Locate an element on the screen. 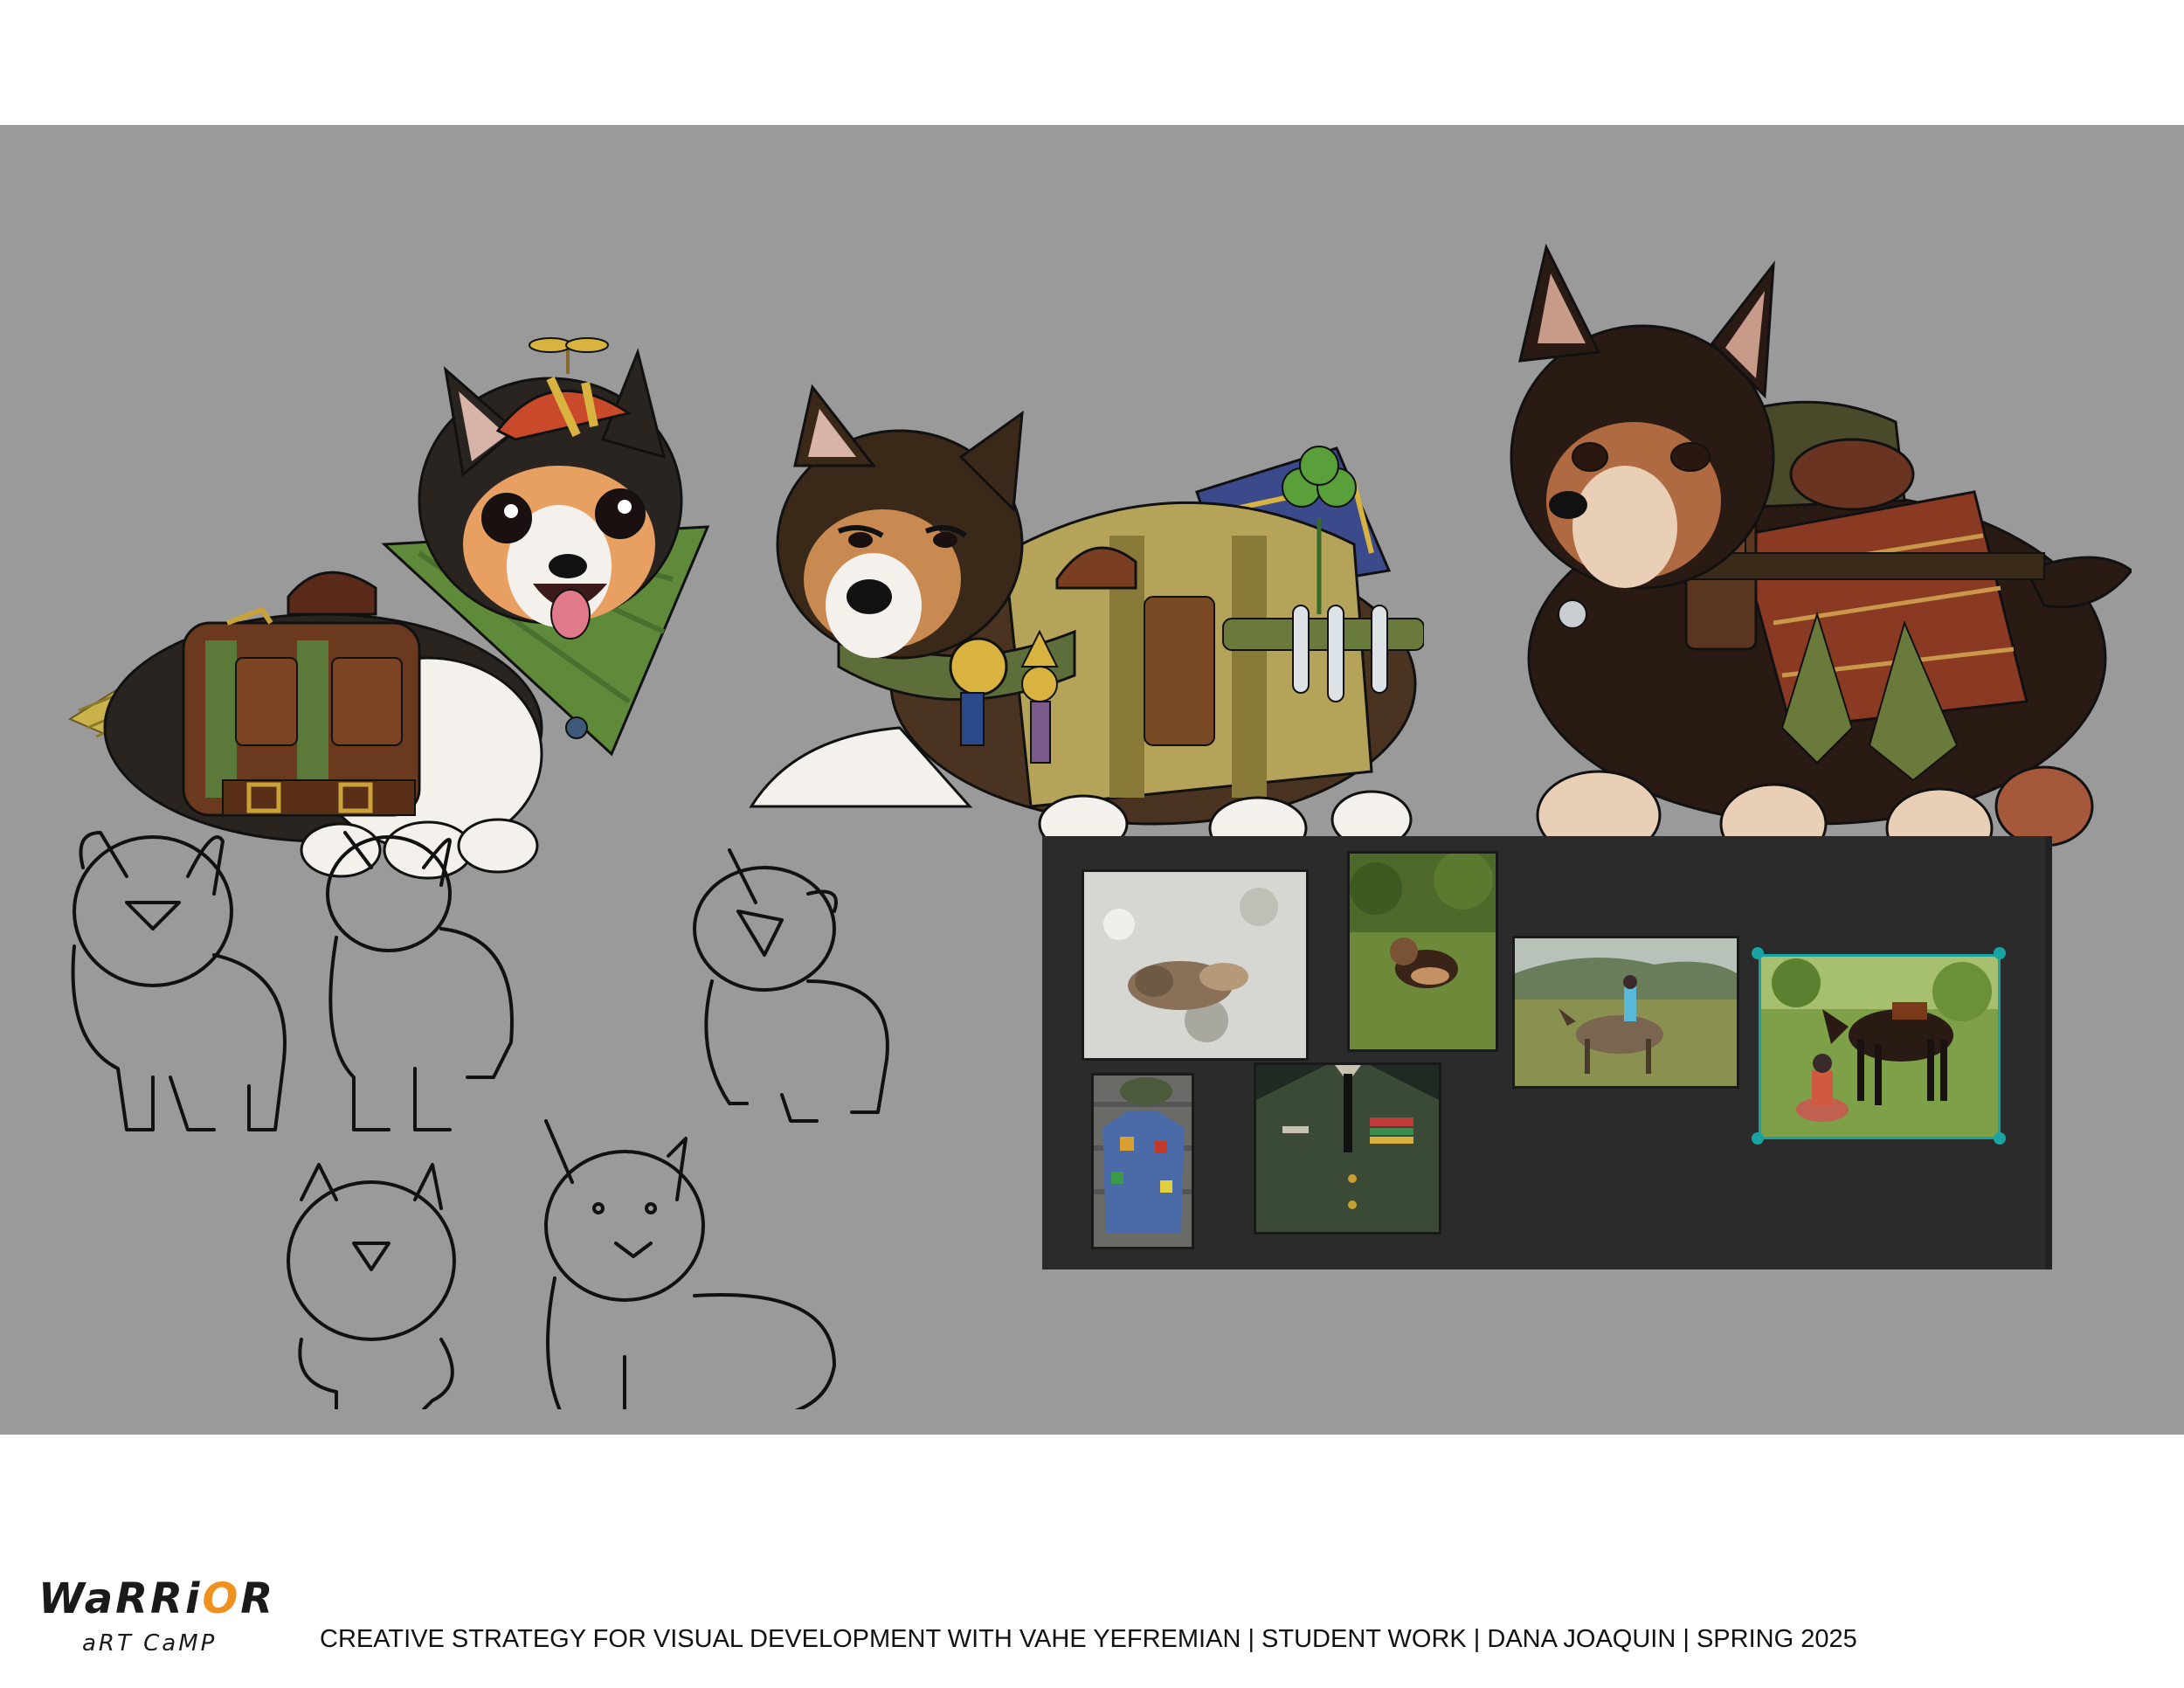 The height and width of the screenshot is (1688, 2184). selection-handle-top-left is located at coordinates (1758, 953).